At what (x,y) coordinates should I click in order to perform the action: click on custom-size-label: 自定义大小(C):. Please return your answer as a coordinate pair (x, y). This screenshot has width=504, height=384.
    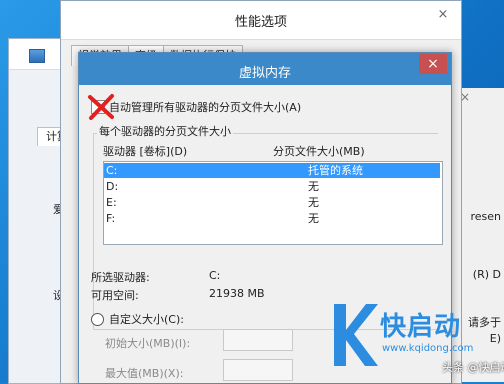
    Looking at the image, I should click on (146, 319).